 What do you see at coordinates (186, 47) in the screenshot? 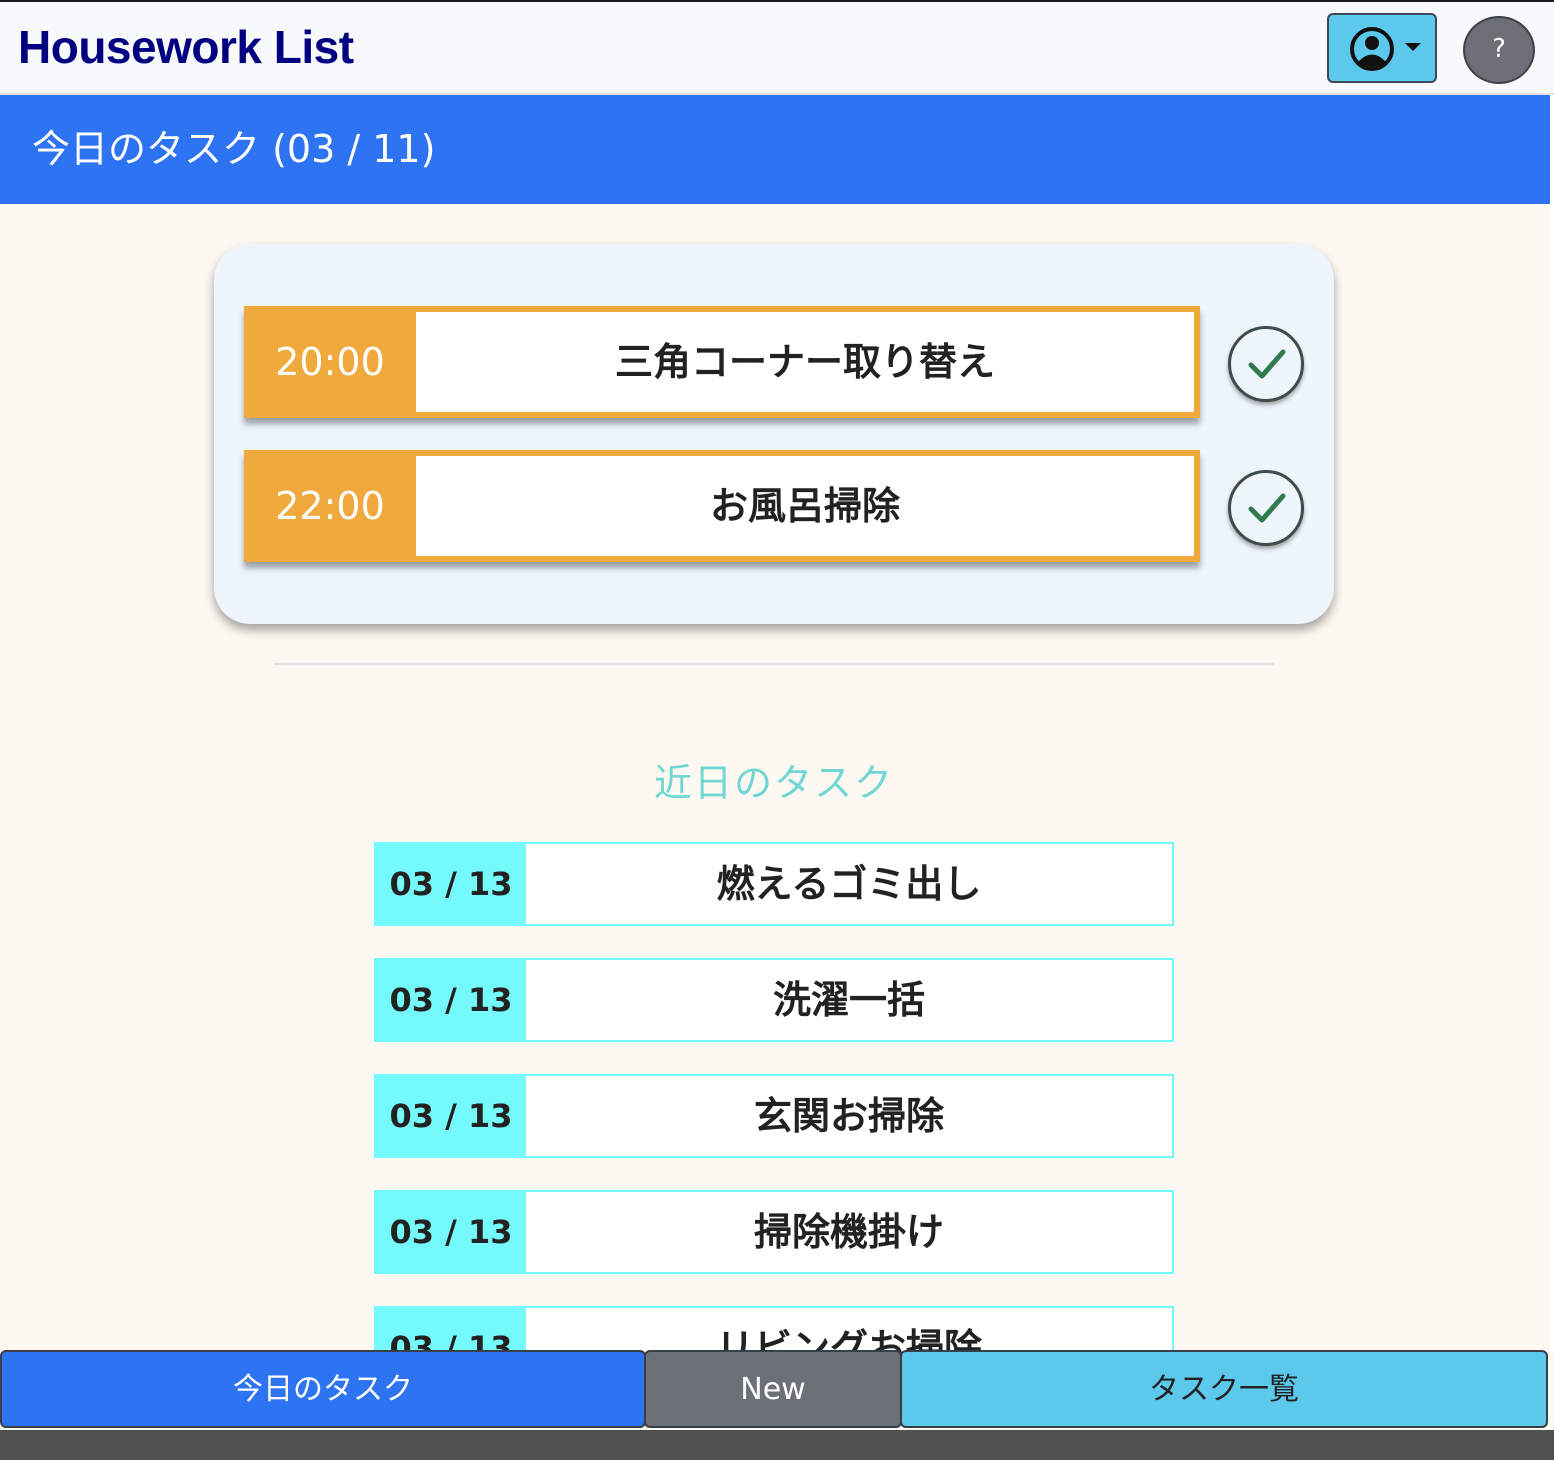
I see `app-brand: Housework List` at bounding box center [186, 47].